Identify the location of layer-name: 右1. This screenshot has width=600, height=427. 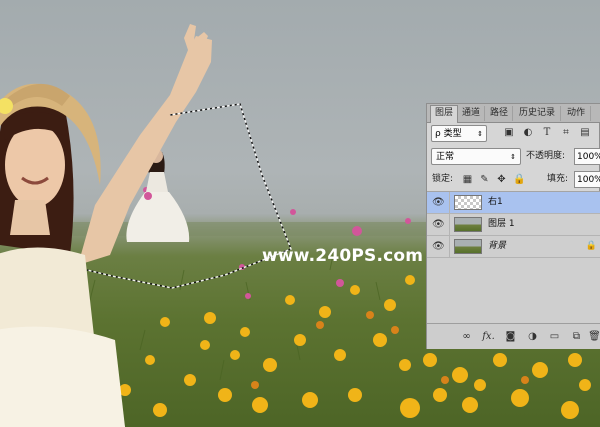
(495, 202).